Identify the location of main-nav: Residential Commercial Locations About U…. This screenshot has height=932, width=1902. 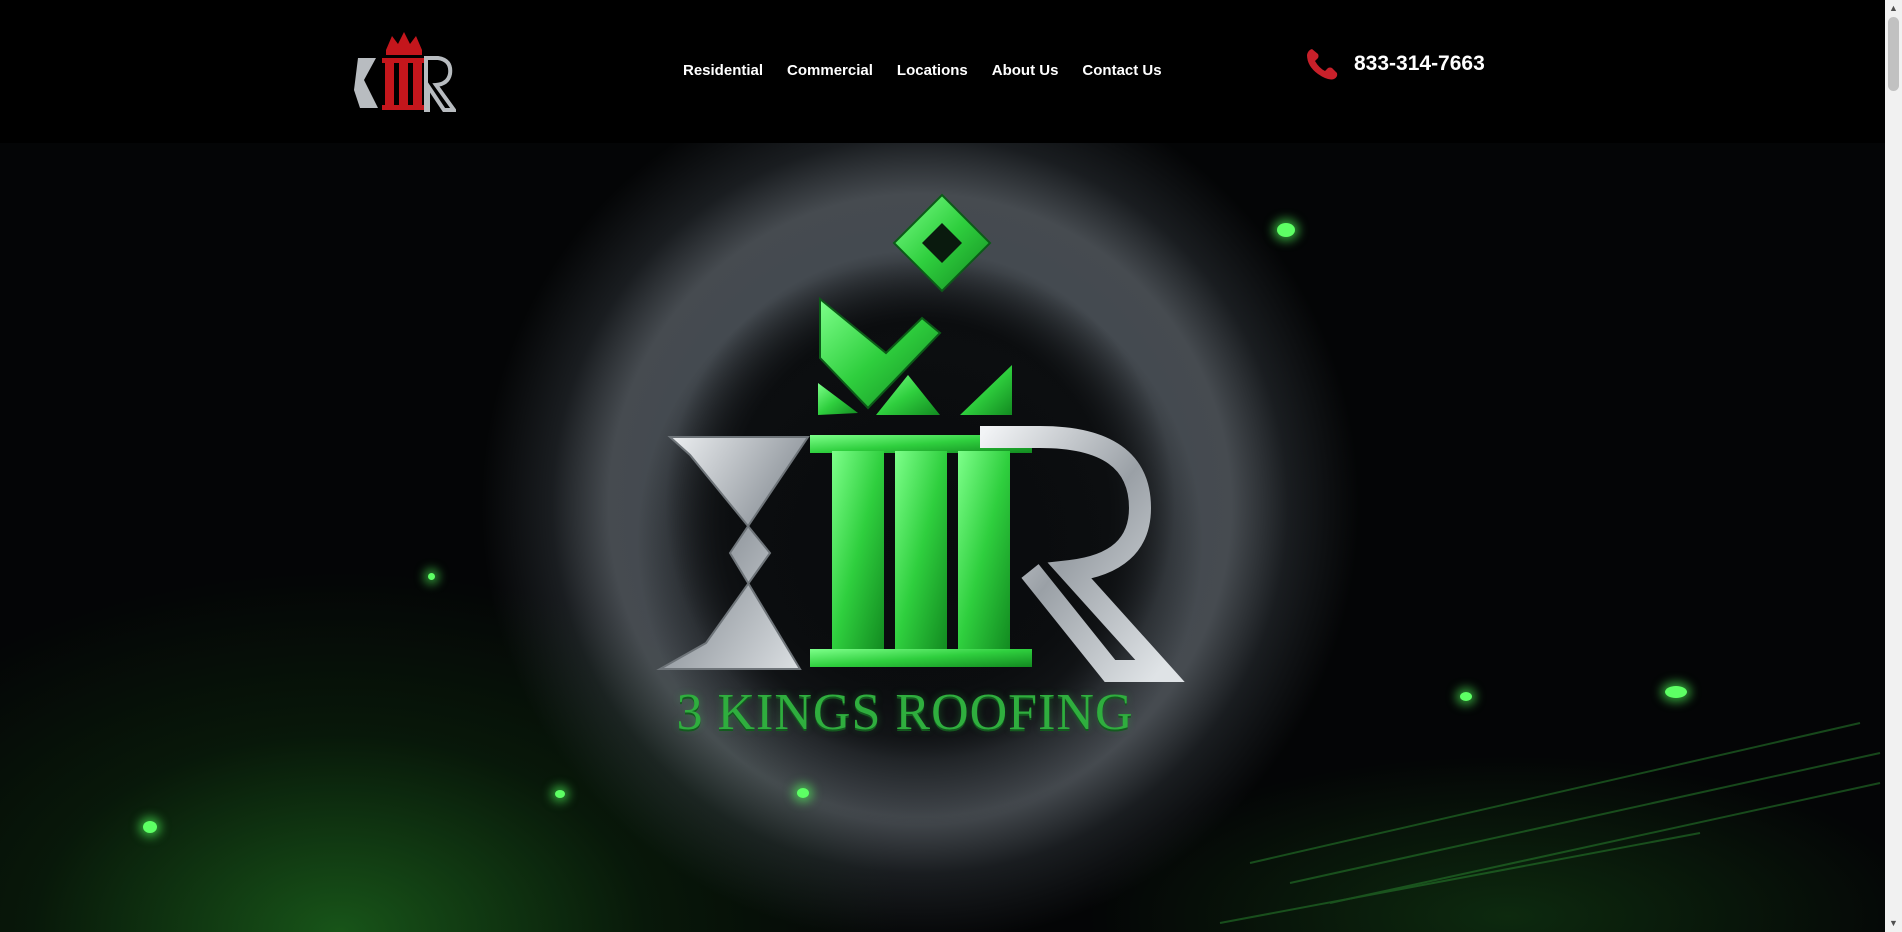
(922, 71).